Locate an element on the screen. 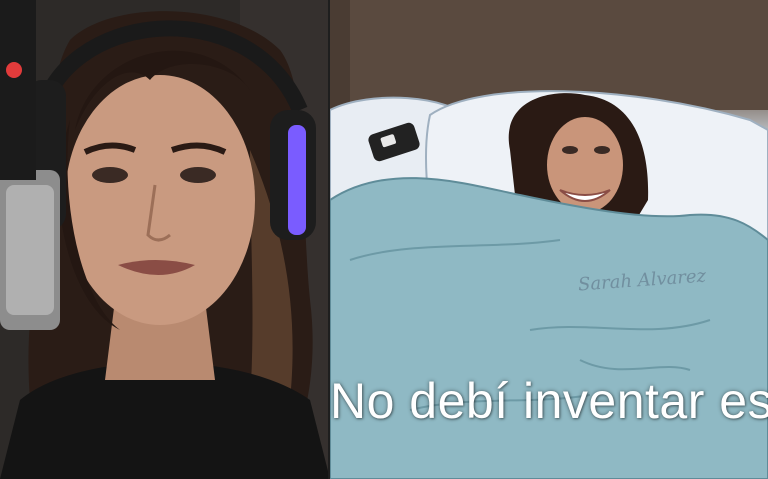 This screenshot has height=479, width=768. meme-caption: No debí inventar es is located at coordinates (549, 401).